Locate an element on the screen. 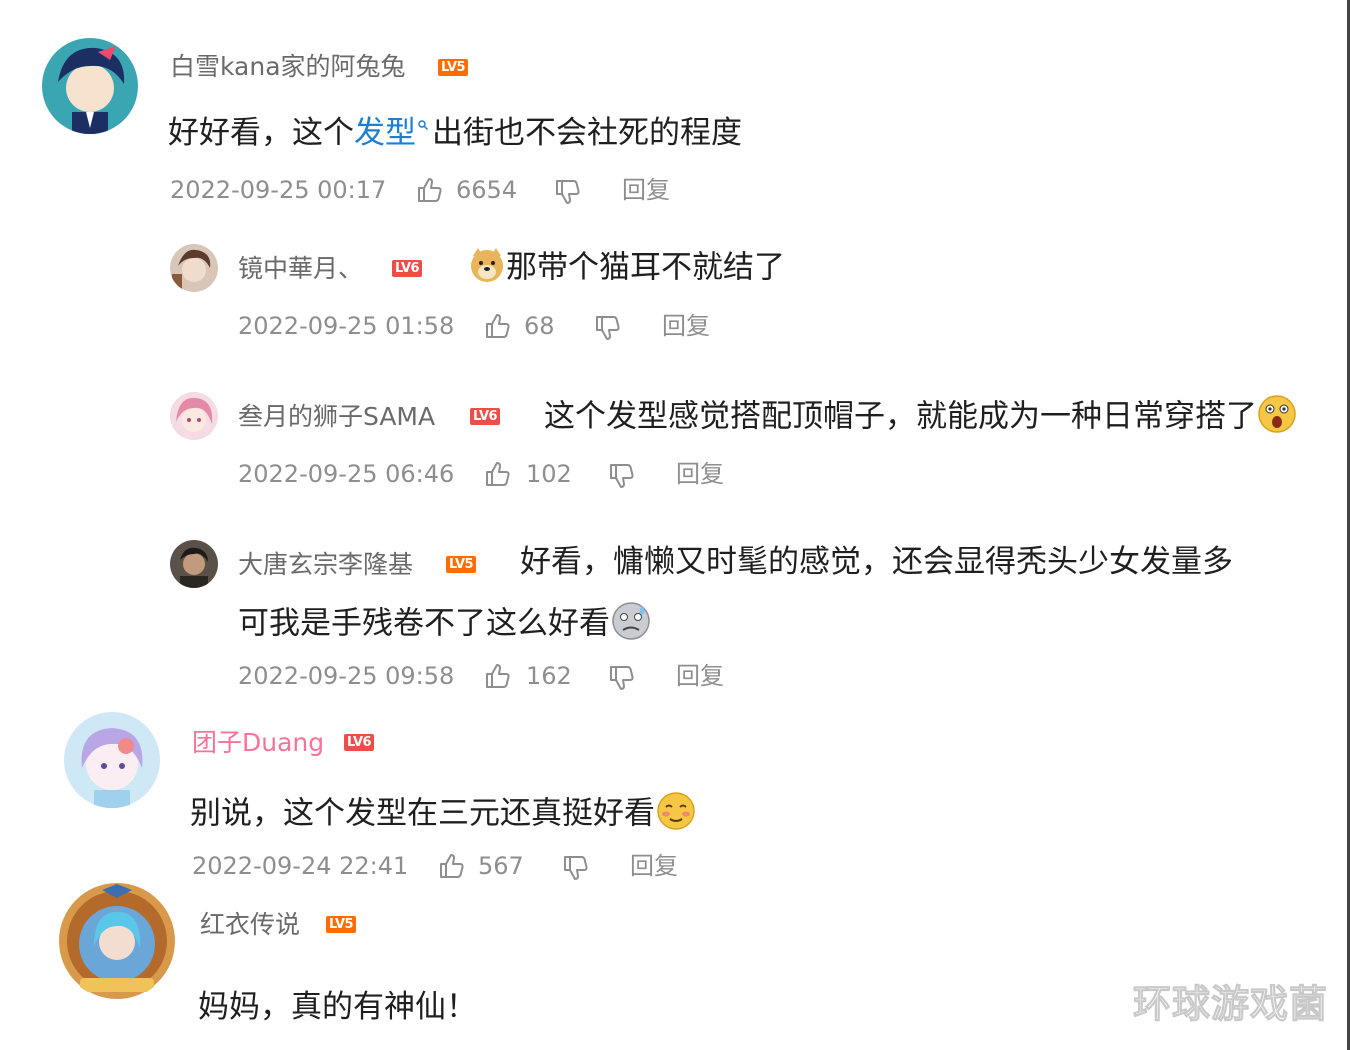 Image resolution: width=1350 pixels, height=1050 pixels. comment-text-part: 这个发型感觉搭配顶帽子，就能成为一种日常穿搭了 is located at coordinates (900, 416).